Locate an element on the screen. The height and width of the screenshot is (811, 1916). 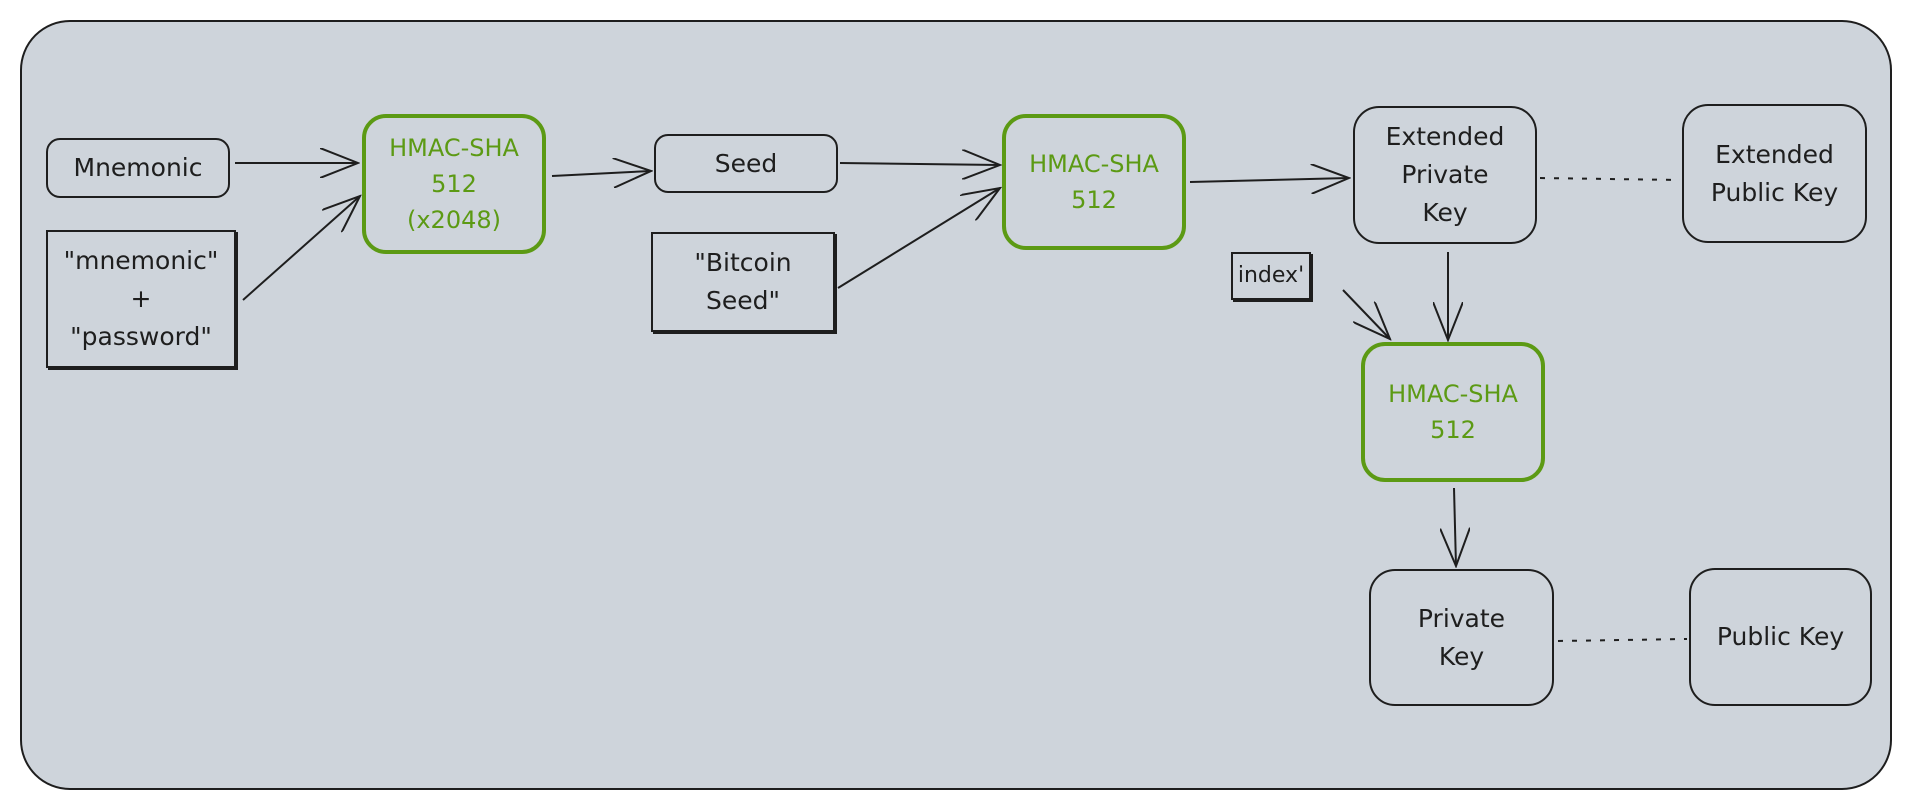
arrow-salt-to-hmac1 is located at coordinates (301, 248).